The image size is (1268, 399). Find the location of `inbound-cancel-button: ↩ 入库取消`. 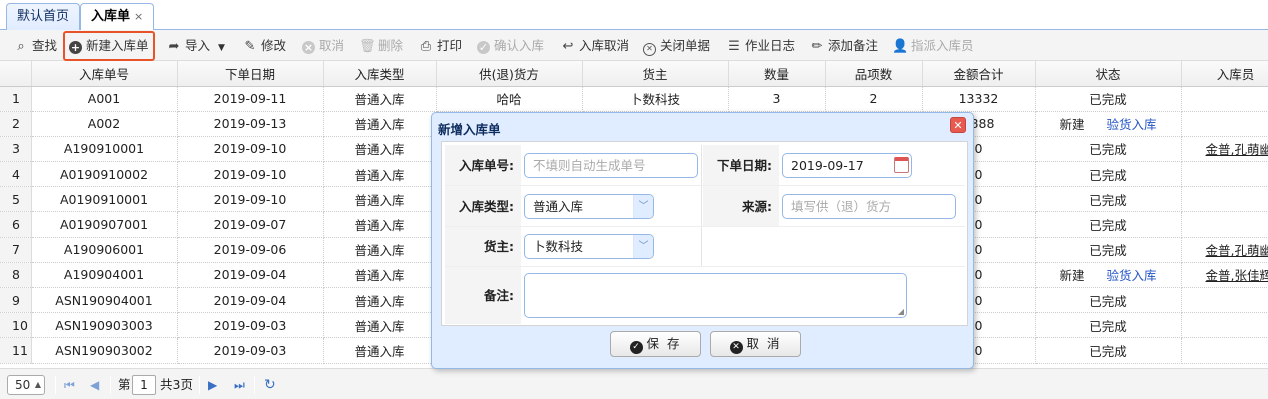

inbound-cancel-button: ↩ 入库取消 is located at coordinates (594, 46).